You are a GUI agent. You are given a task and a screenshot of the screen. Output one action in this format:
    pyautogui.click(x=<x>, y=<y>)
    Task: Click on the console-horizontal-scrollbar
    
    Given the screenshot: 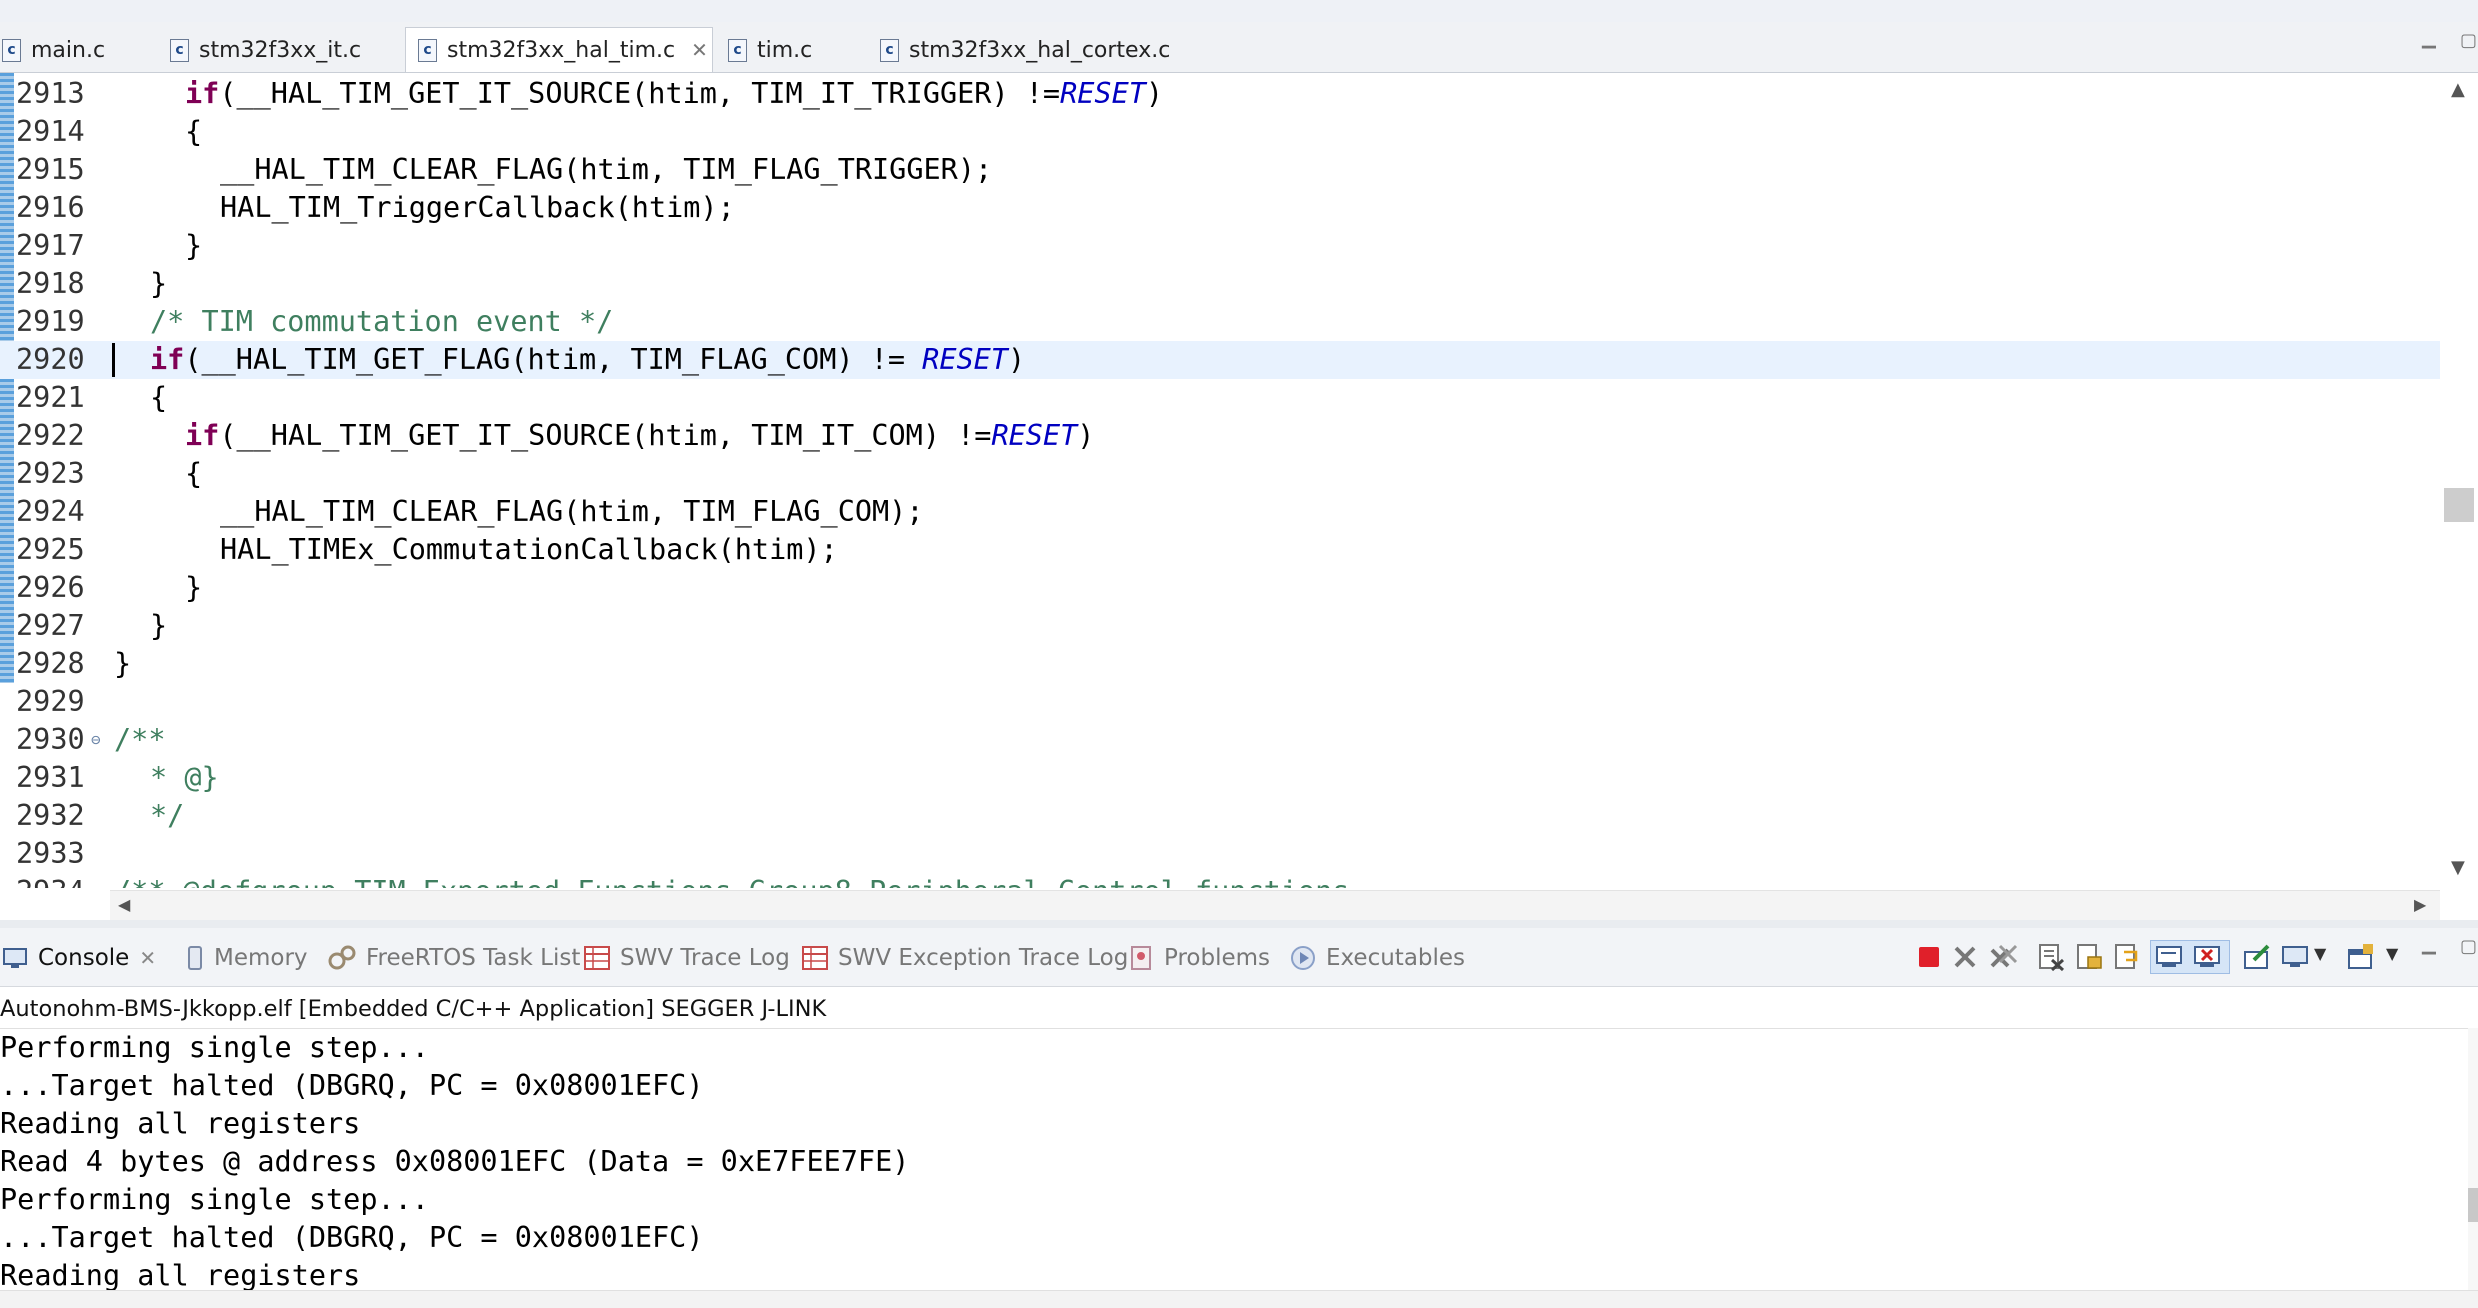 What is the action you would take?
    pyautogui.click(x=1239, y=1299)
    